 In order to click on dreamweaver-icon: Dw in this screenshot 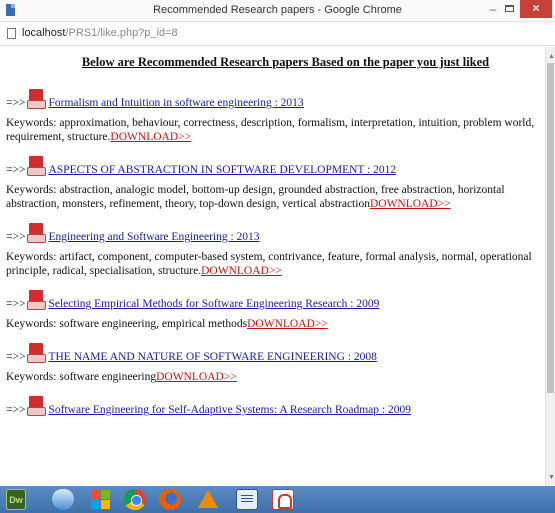, I will do `click(16, 499)`.